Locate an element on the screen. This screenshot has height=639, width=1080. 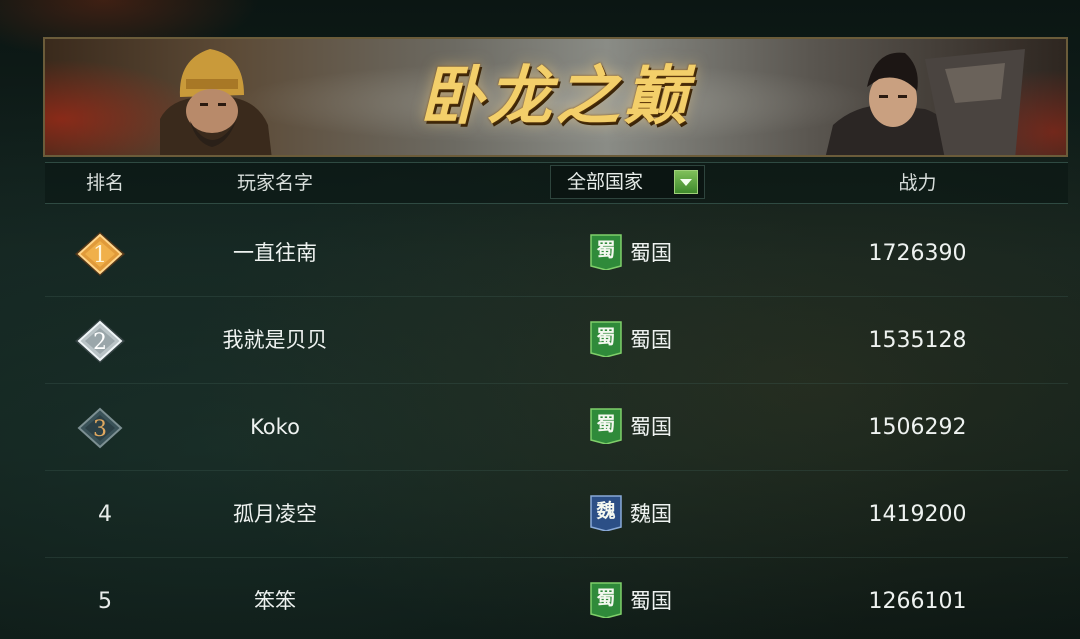
rank-number: 4 is located at coordinates (105, 514).